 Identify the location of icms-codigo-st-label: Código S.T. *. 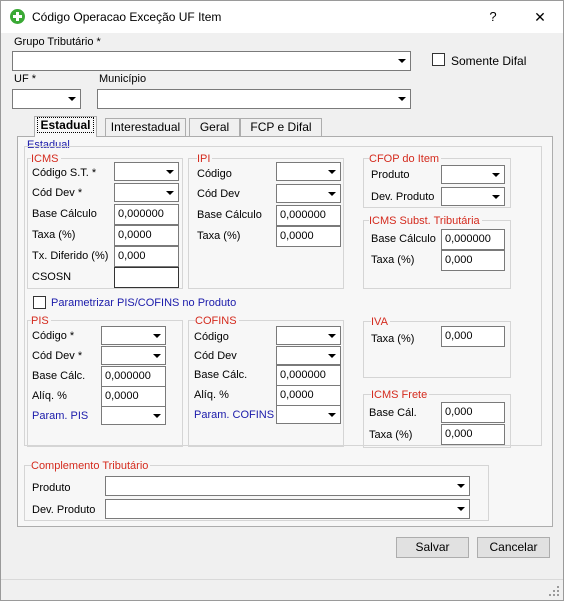
(64, 173).